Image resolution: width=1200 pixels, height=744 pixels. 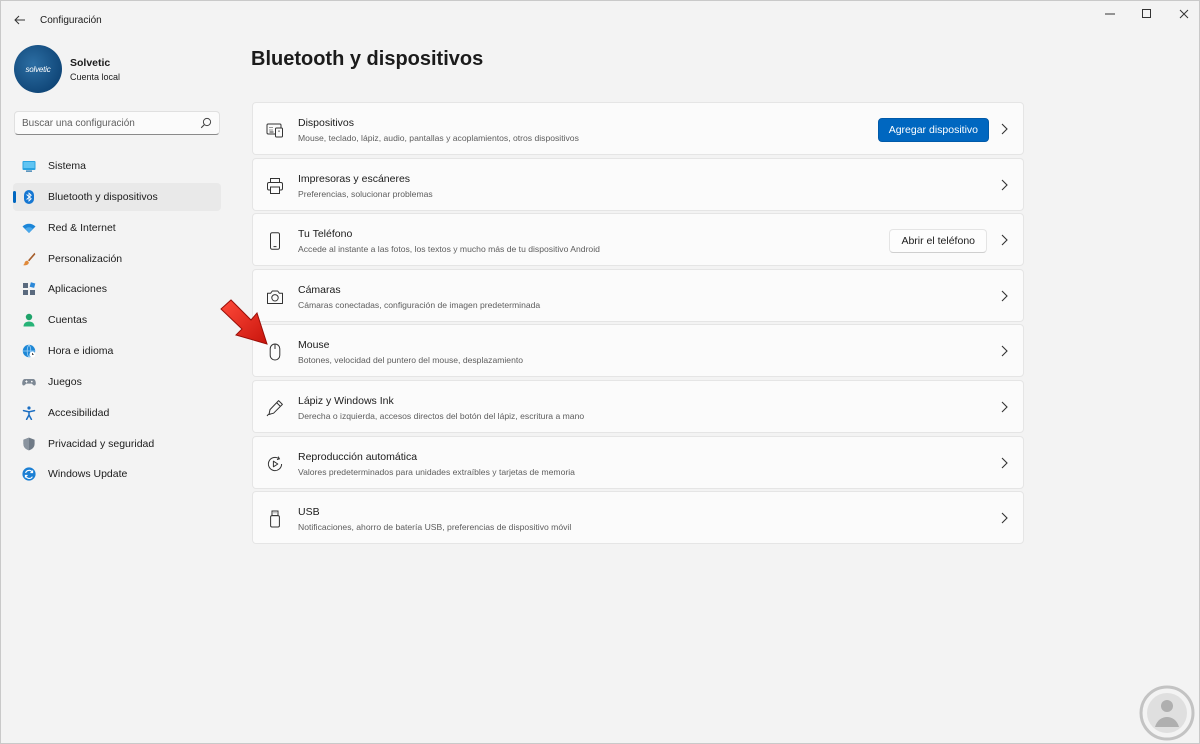 I want to click on search-icon, so click(x=206, y=123).